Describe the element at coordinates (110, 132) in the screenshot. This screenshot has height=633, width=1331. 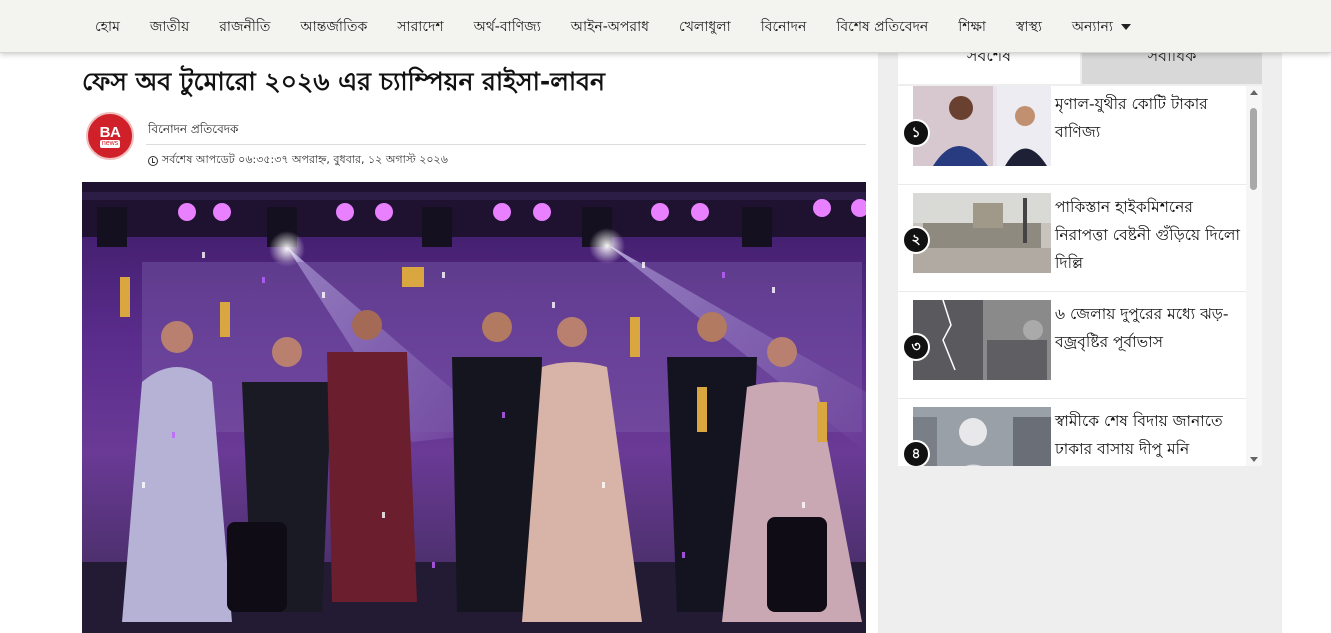
I see `logo-text: BA` at that location.